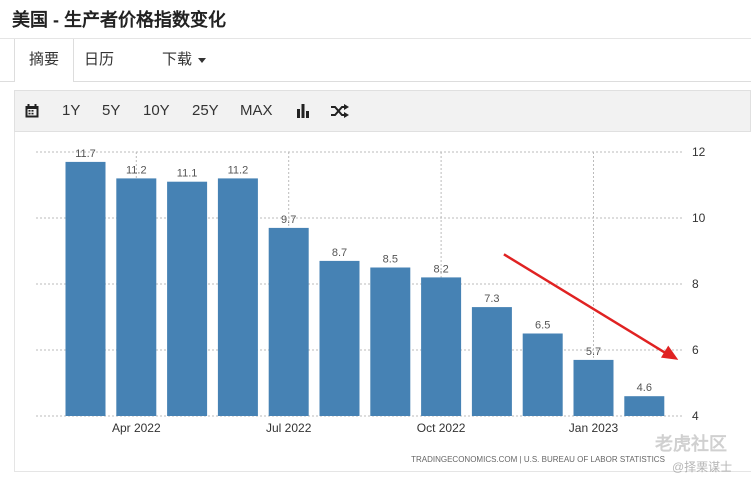  I want to click on y-tick-label: 12, so click(699, 152).